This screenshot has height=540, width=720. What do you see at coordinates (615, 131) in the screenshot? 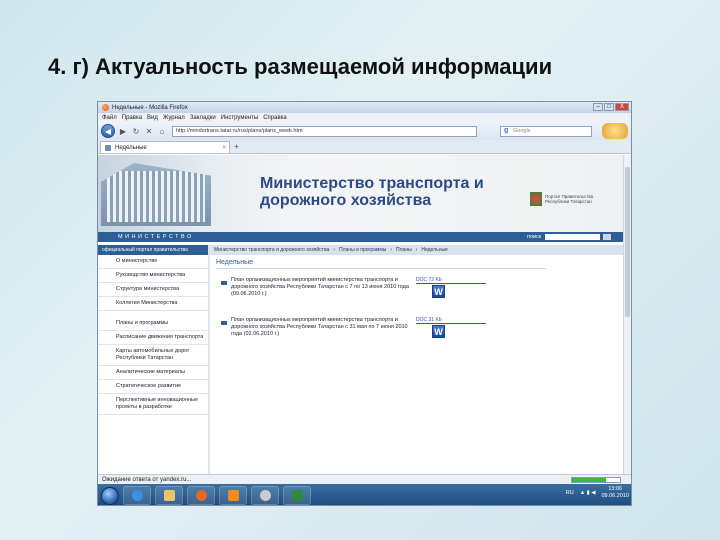
I see `persona-decoration` at bounding box center [615, 131].